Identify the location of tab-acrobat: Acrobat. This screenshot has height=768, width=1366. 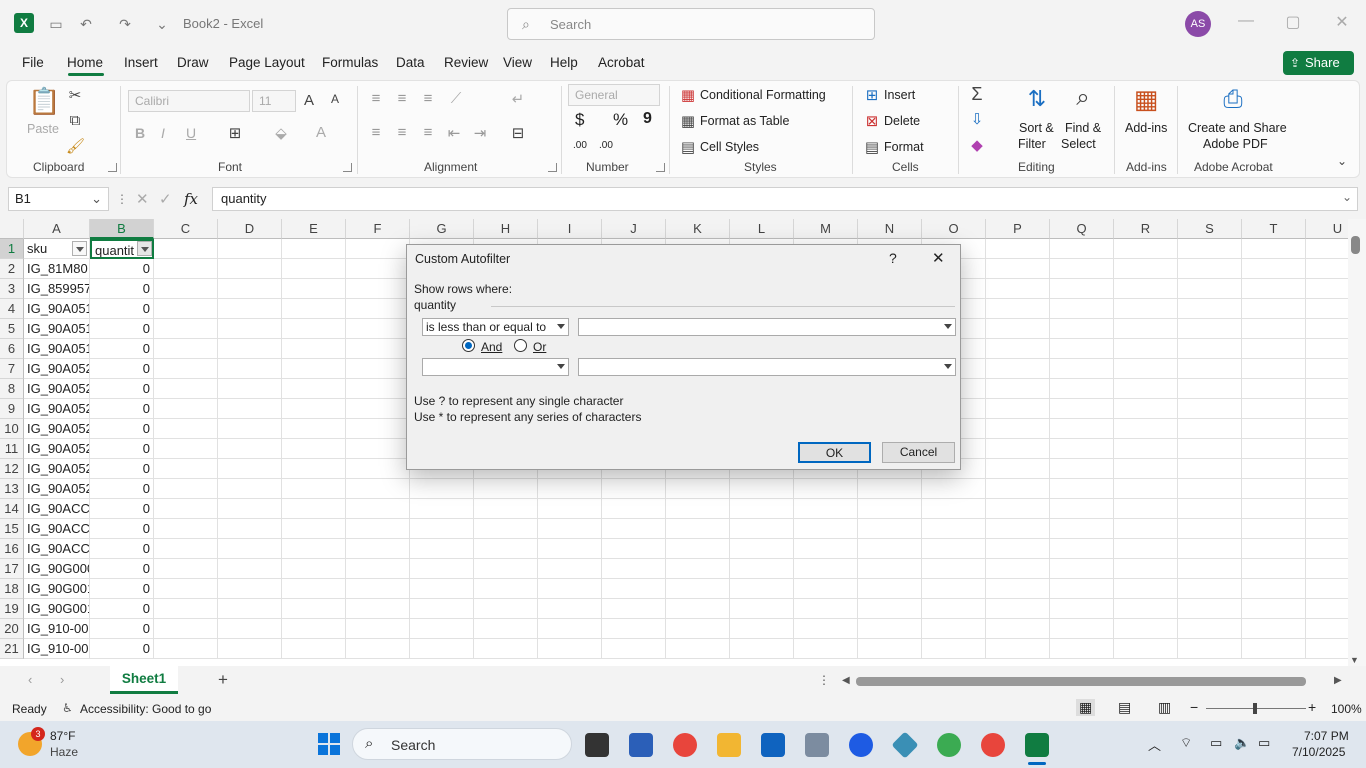
(621, 62).